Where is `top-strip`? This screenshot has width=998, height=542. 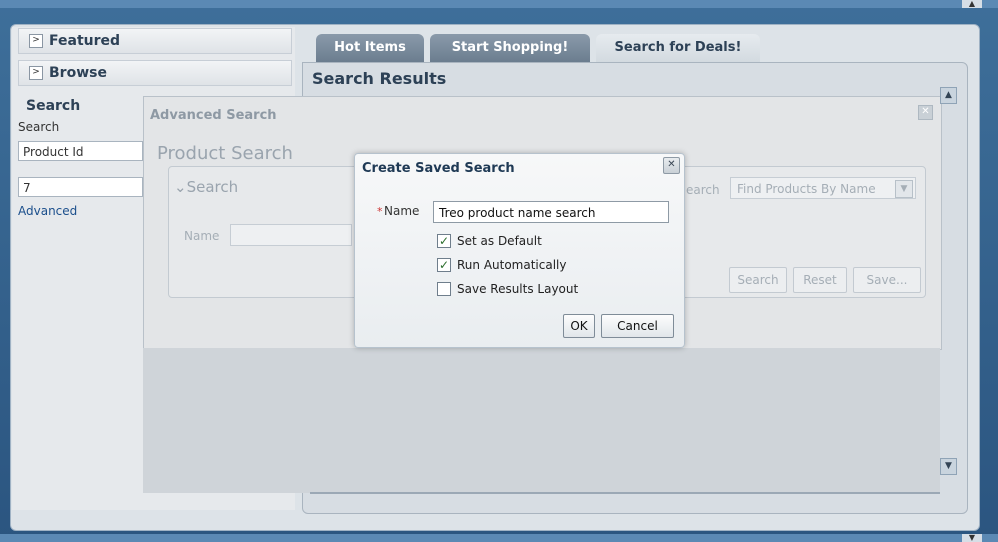
top-strip is located at coordinates (499, 4).